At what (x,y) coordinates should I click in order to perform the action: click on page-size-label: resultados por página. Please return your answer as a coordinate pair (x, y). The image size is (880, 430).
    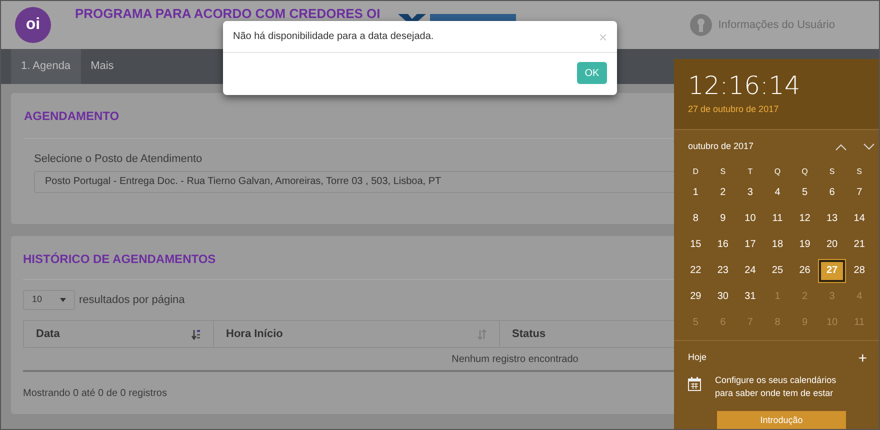
    Looking at the image, I should click on (132, 300).